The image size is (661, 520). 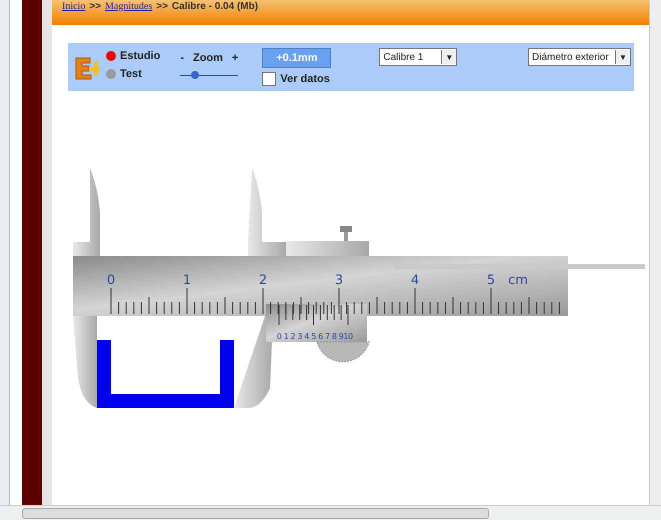 What do you see at coordinates (111, 280) in the screenshot?
I see `scale-number: 0` at bounding box center [111, 280].